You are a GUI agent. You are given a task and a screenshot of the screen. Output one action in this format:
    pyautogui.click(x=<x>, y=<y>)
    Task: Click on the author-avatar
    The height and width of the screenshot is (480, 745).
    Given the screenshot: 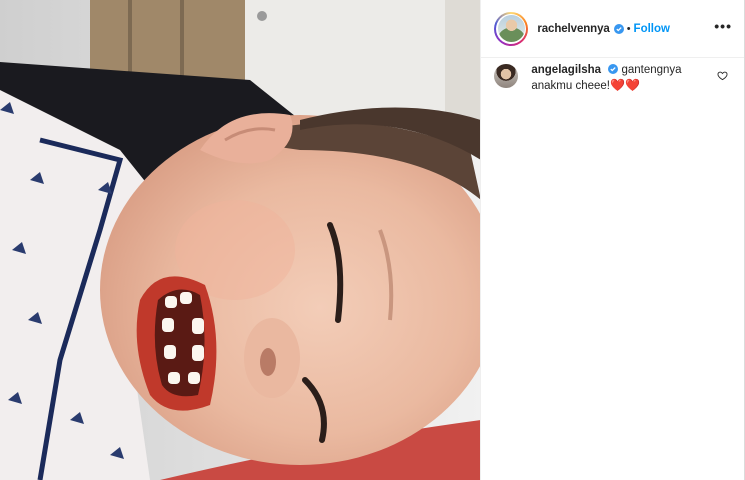 What is the action you would take?
    pyautogui.click(x=511, y=28)
    